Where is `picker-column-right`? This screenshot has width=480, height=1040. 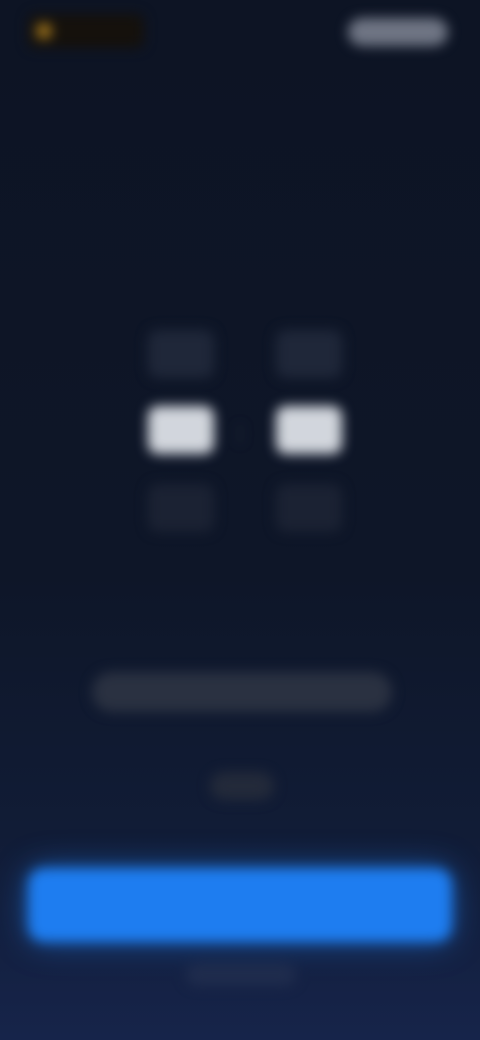
picker-column-right is located at coordinates (309, 431).